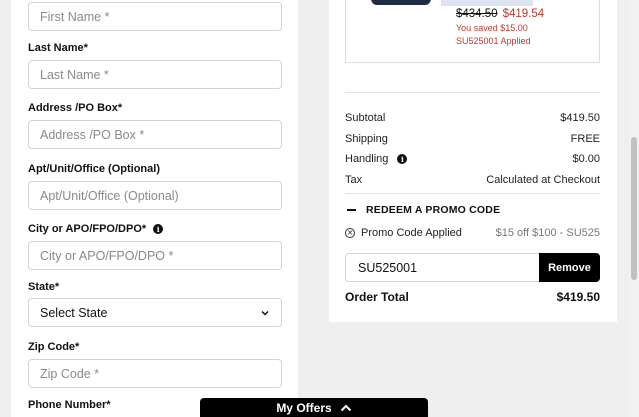  I want to click on last-name-input: Last Name *, so click(155, 74).